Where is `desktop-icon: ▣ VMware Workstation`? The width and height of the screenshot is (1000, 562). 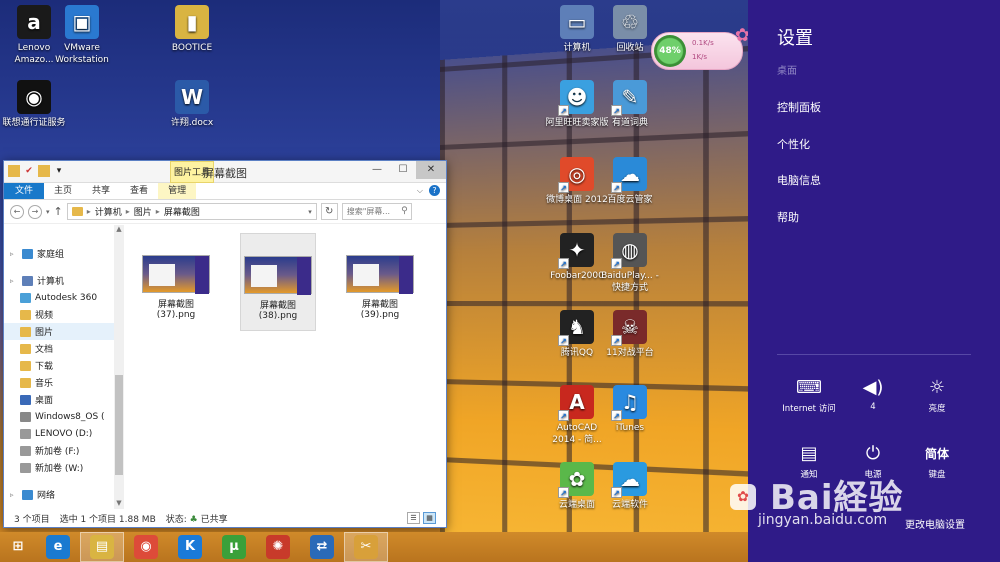
desktop-icon: ▣ VMware Workstation is located at coordinates (82, 35).